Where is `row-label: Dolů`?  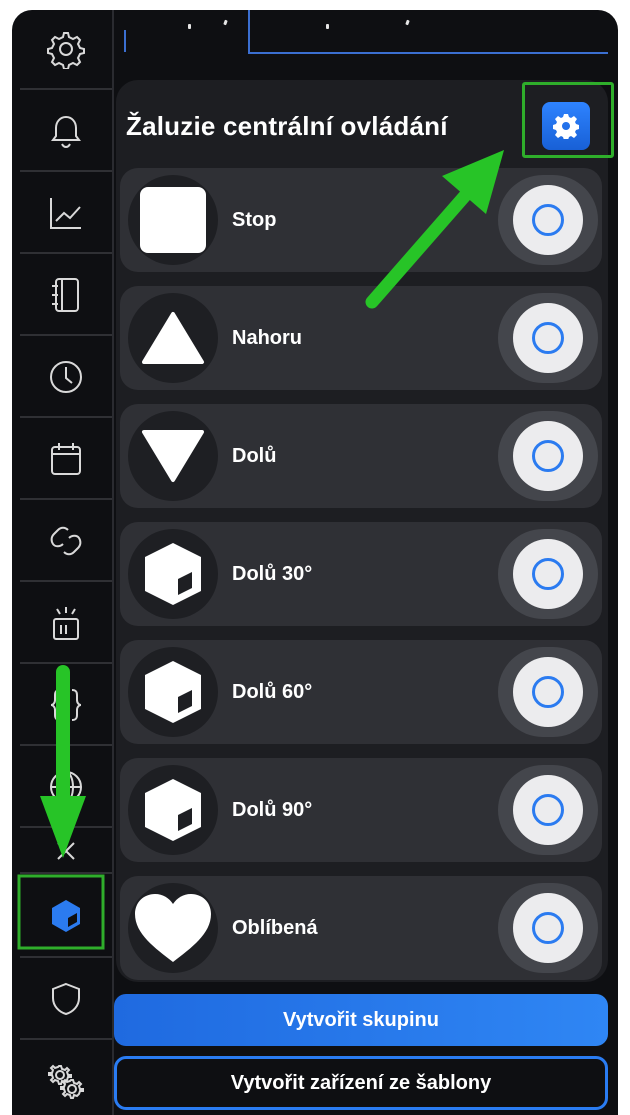 row-label: Dolů is located at coordinates (254, 456).